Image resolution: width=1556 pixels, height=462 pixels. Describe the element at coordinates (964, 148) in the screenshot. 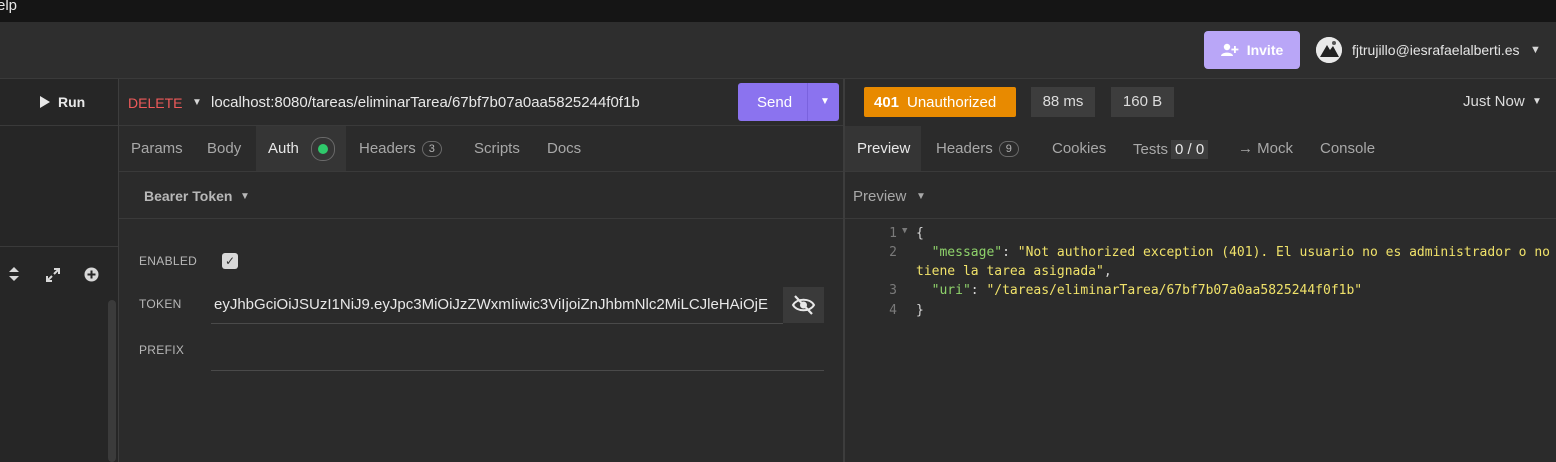

I see `tab-response-headers-label: Headers` at that location.